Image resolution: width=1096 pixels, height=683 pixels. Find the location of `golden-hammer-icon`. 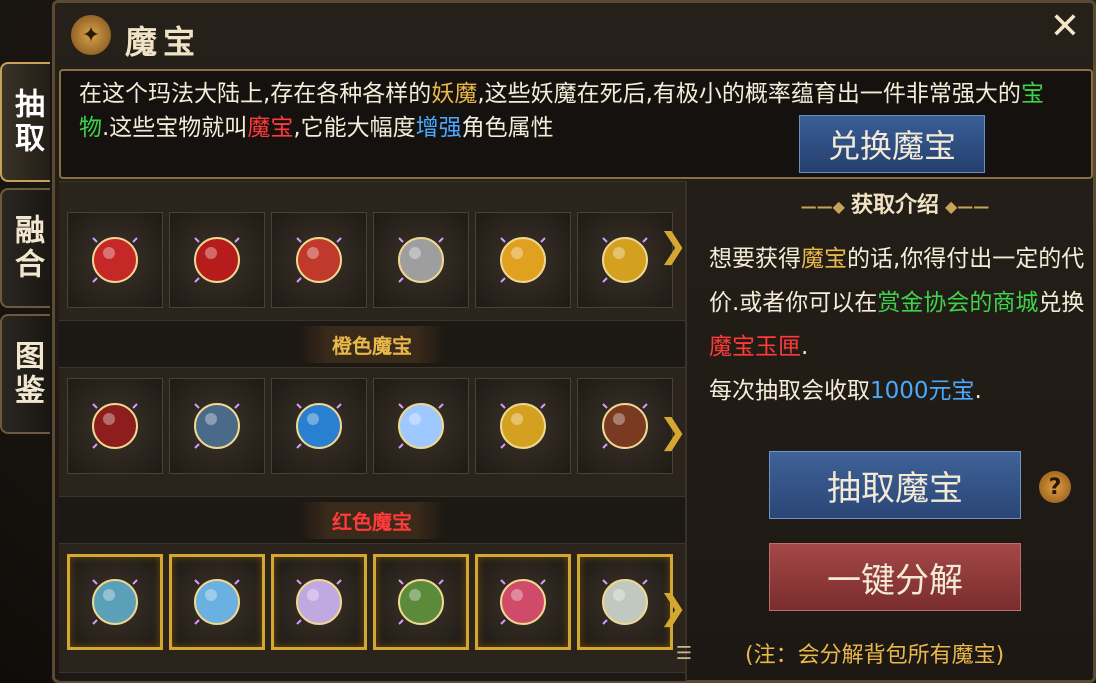

golden-hammer-icon is located at coordinates (523, 260).